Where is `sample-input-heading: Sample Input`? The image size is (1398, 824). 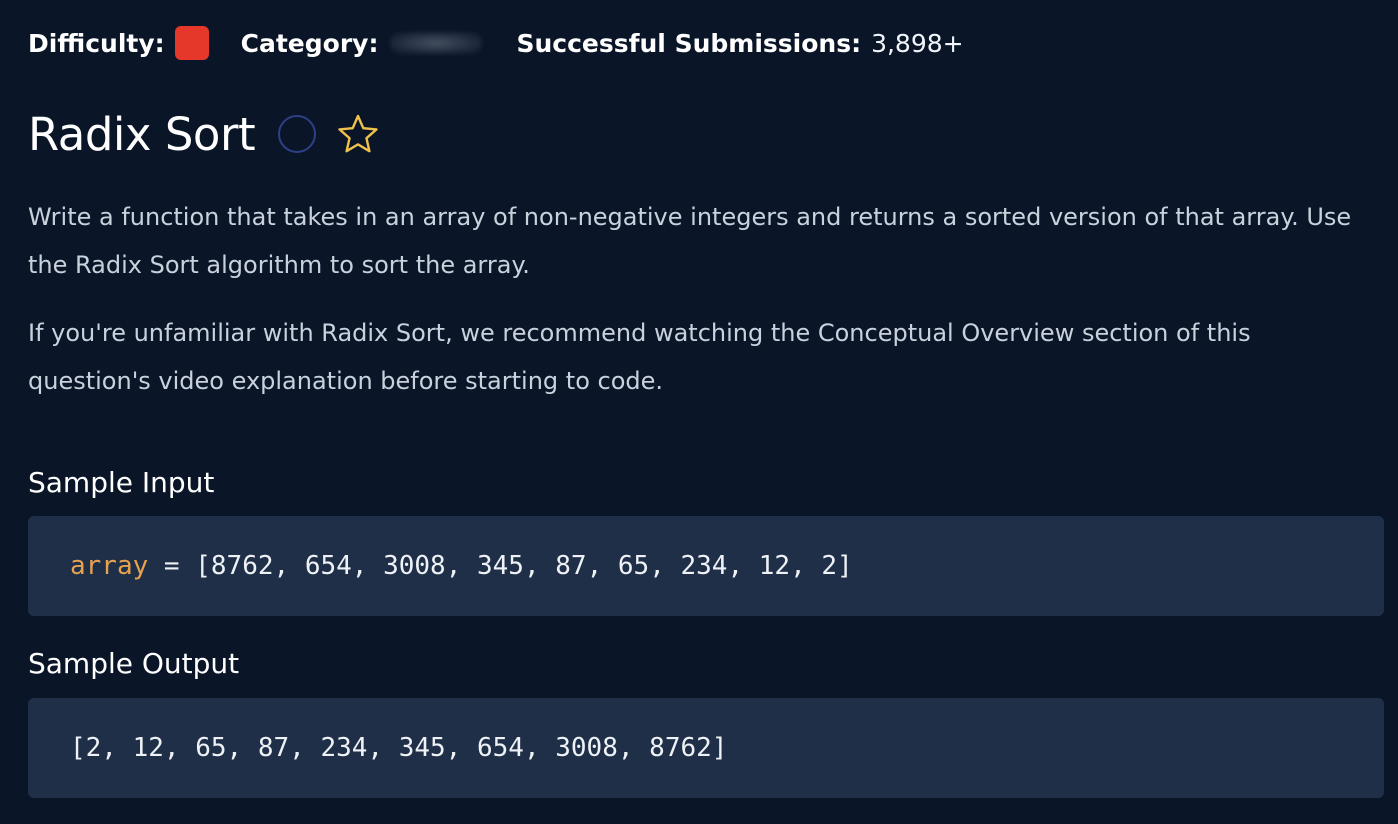 sample-input-heading: Sample Input is located at coordinates (121, 482).